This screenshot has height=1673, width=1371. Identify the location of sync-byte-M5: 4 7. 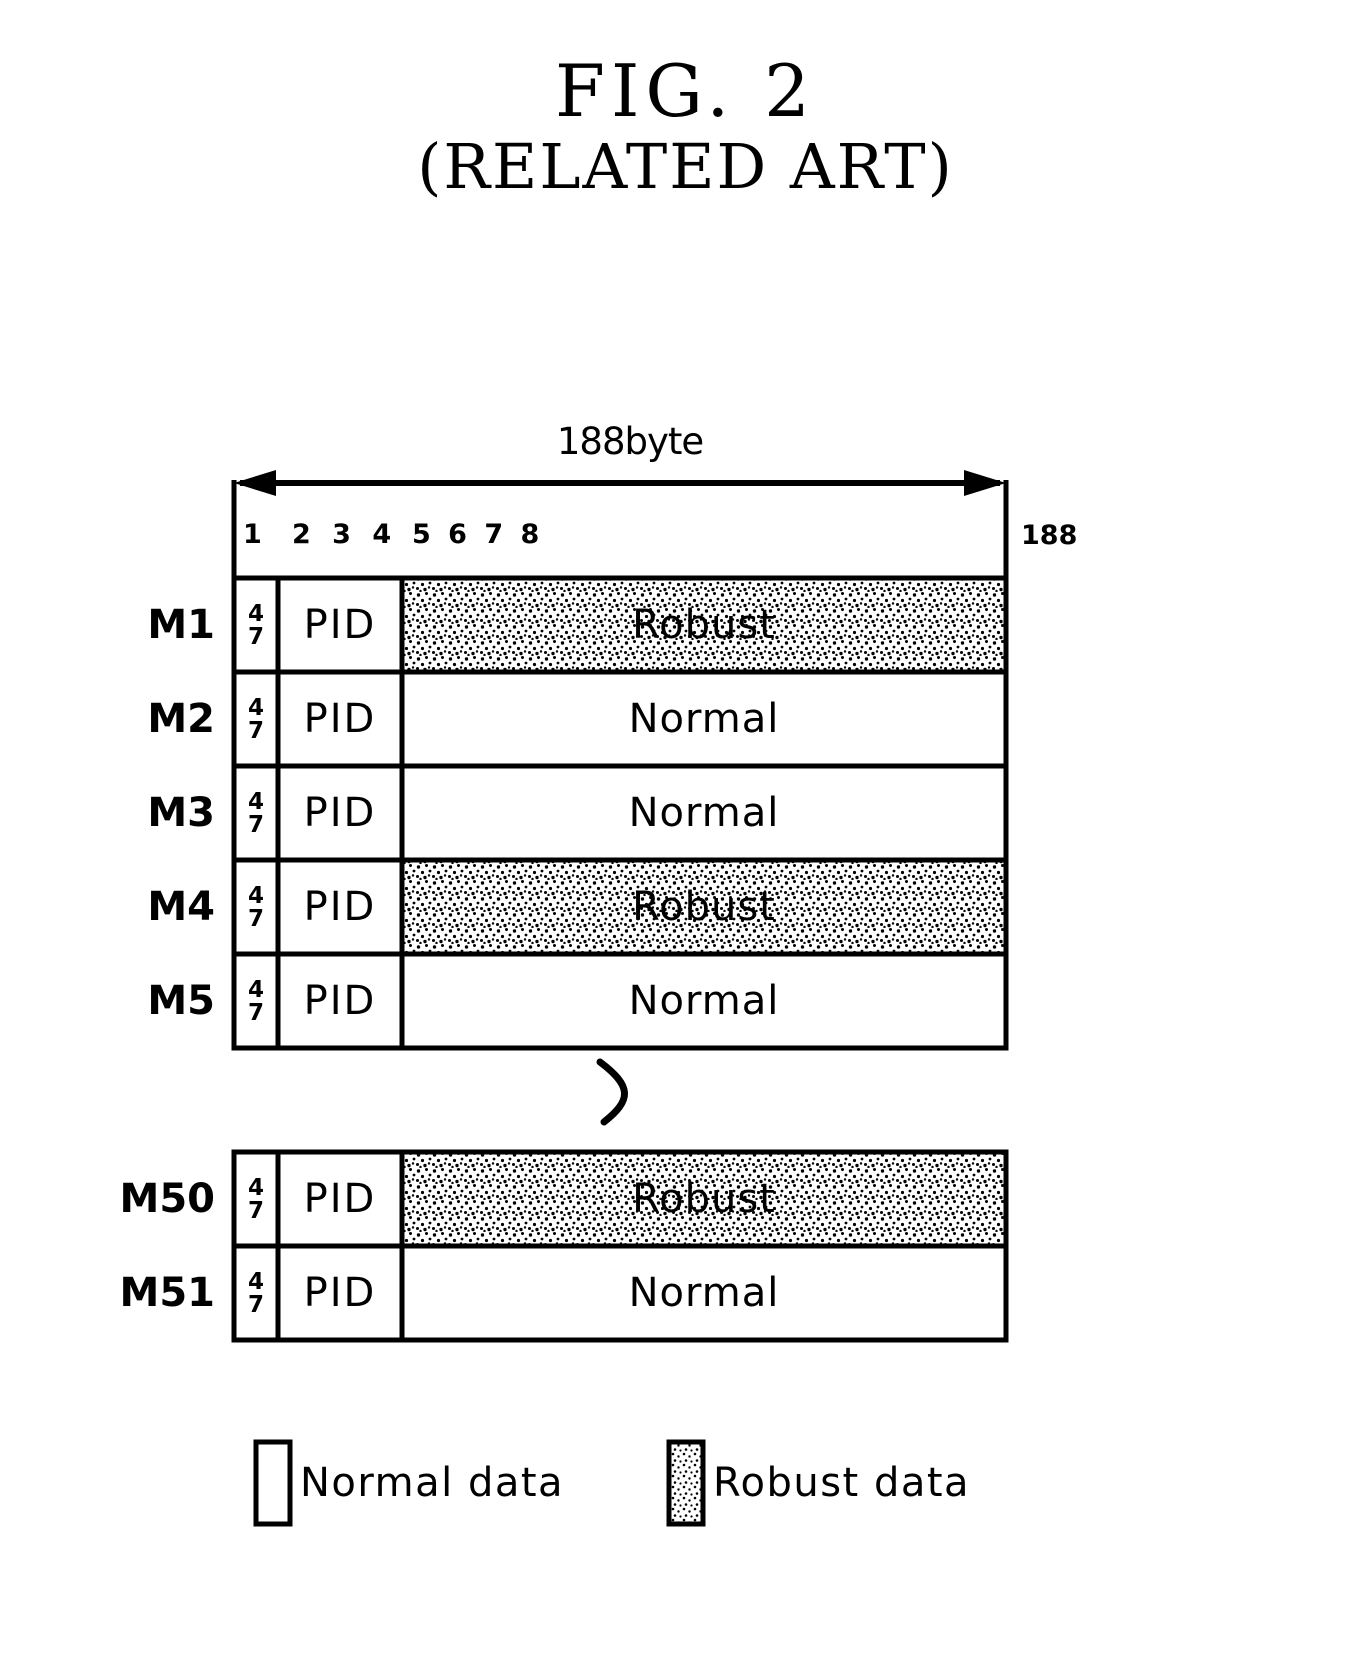
(256, 1002).